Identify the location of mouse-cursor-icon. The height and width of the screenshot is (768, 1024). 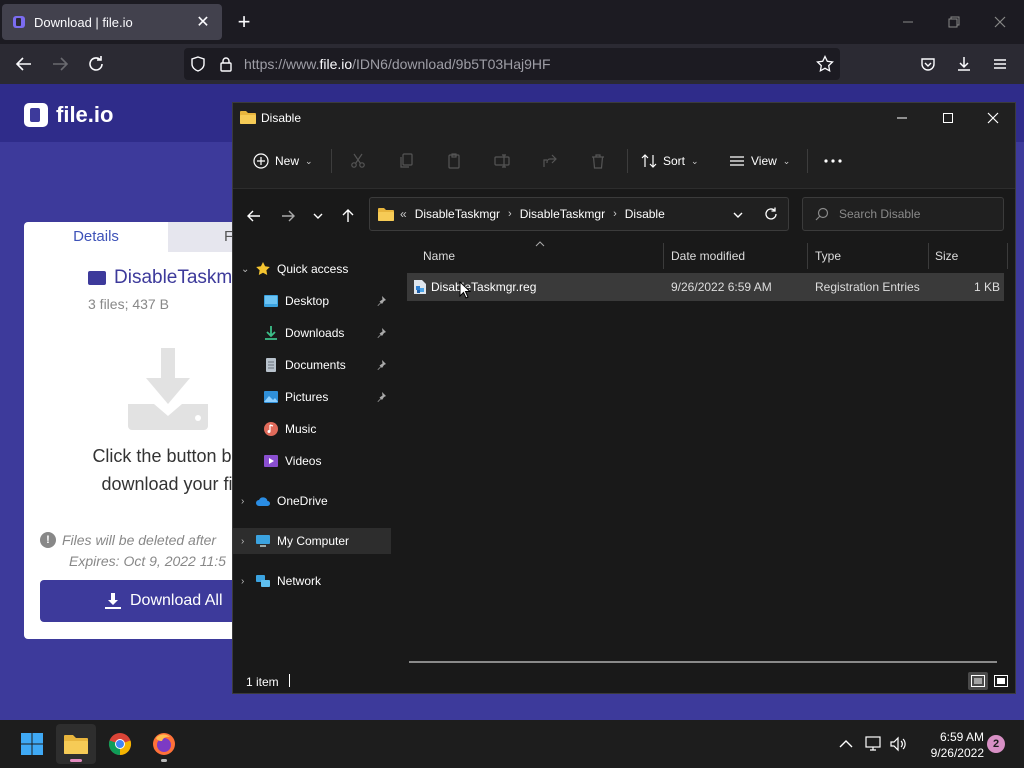
(465, 290).